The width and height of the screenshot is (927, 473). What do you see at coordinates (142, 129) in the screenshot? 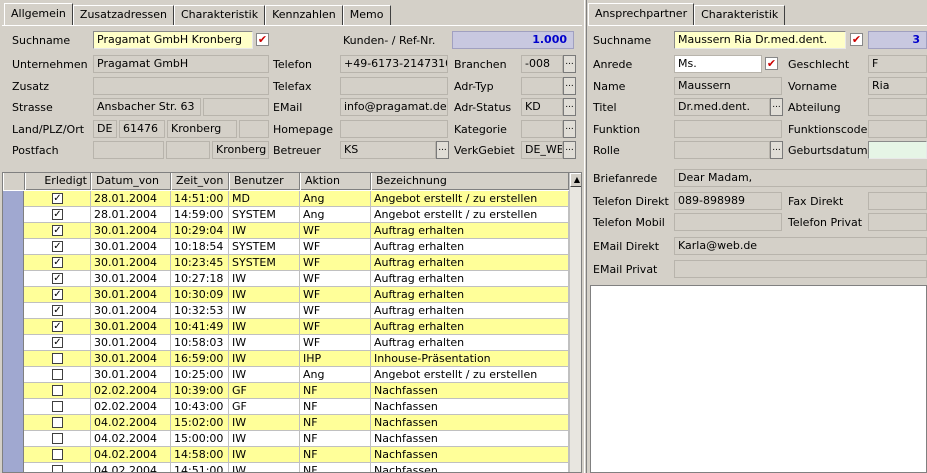
I see `plz-field: 61476` at bounding box center [142, 129].